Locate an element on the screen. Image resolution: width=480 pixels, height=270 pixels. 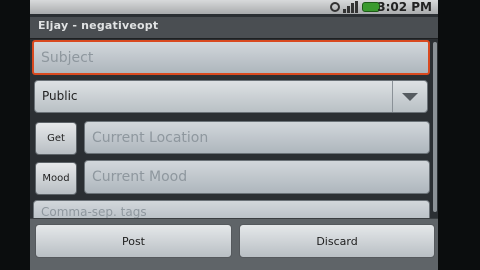
signal-icon is located at coordinates (351, 7).